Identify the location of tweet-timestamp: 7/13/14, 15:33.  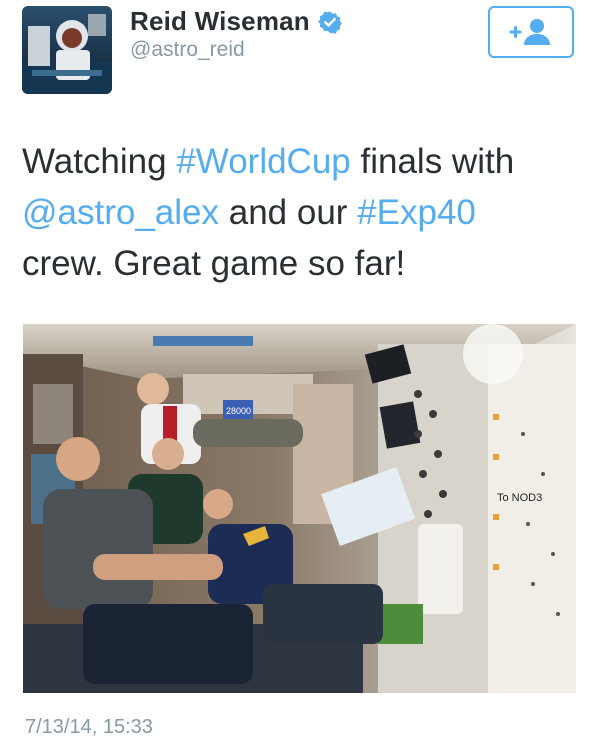
(89, 727).